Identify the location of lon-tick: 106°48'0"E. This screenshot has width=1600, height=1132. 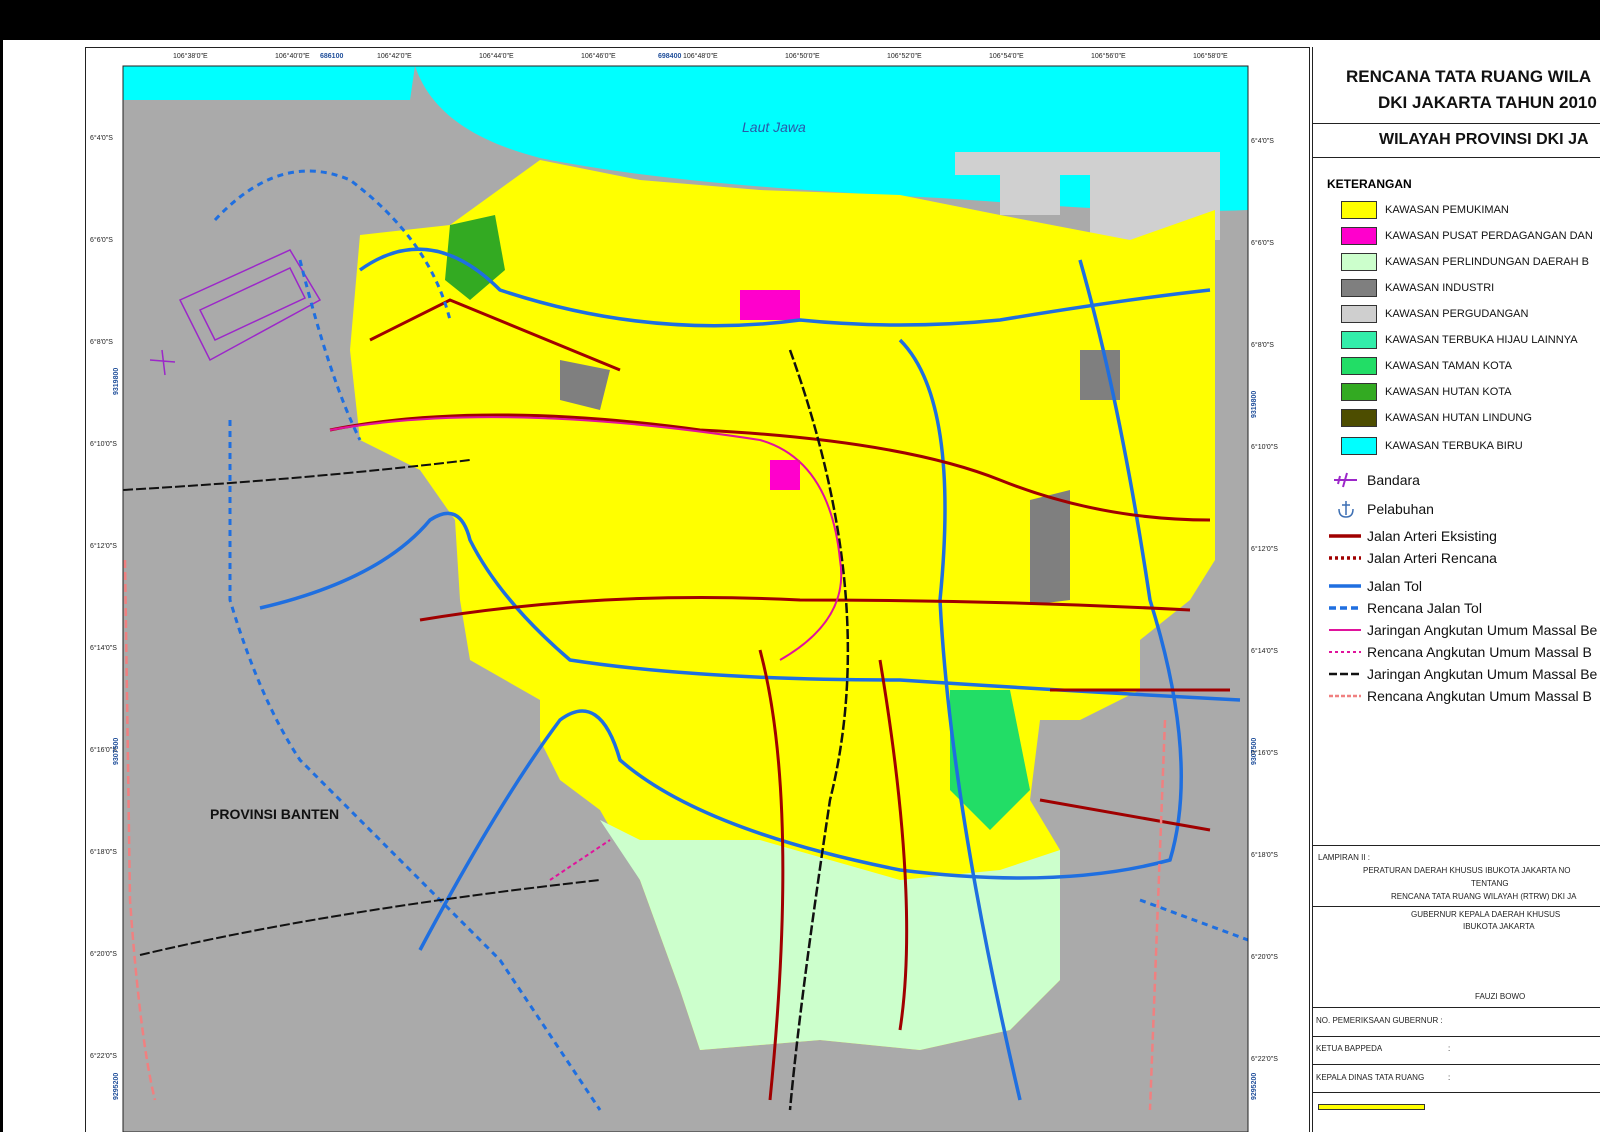
(700, 56).